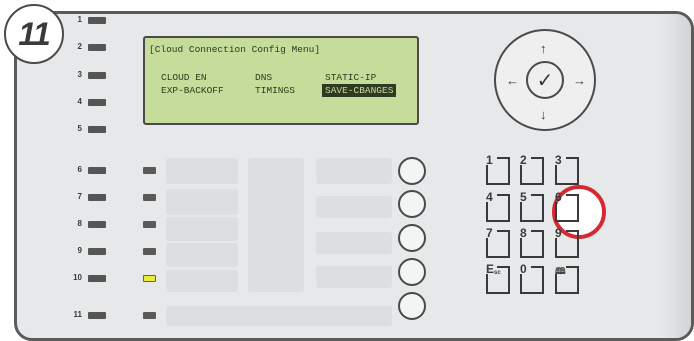 The width and height of the screenshot is (694, 341). Describe the element at coordinates (79, 196) in the screenshot. I see `row-number: 7` at that location.